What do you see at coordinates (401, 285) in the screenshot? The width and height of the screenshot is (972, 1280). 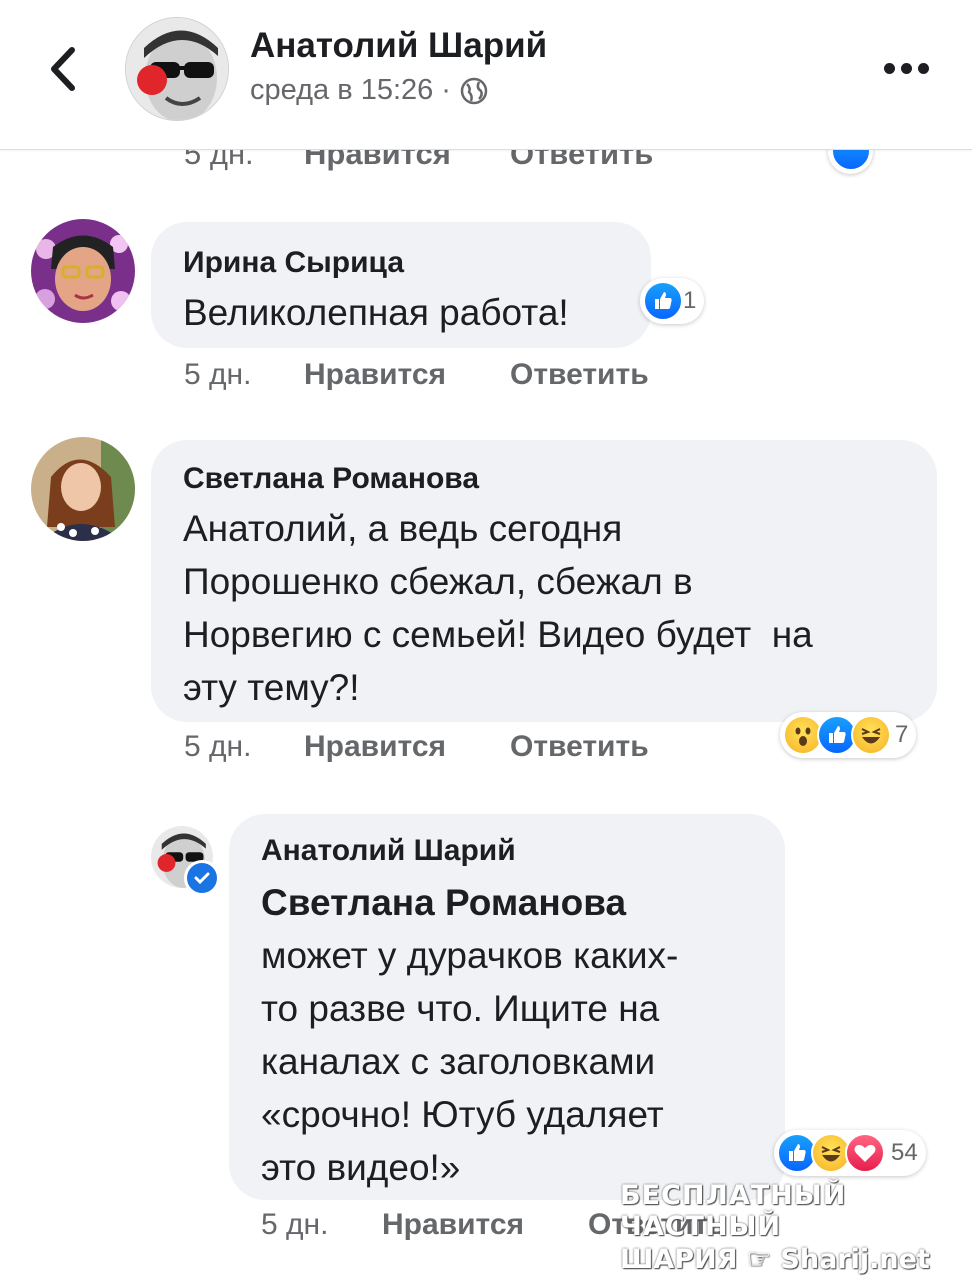 I see `comment-bubble: Ирина Сырица Великолепная работа!` at bounding box center [401, 285].